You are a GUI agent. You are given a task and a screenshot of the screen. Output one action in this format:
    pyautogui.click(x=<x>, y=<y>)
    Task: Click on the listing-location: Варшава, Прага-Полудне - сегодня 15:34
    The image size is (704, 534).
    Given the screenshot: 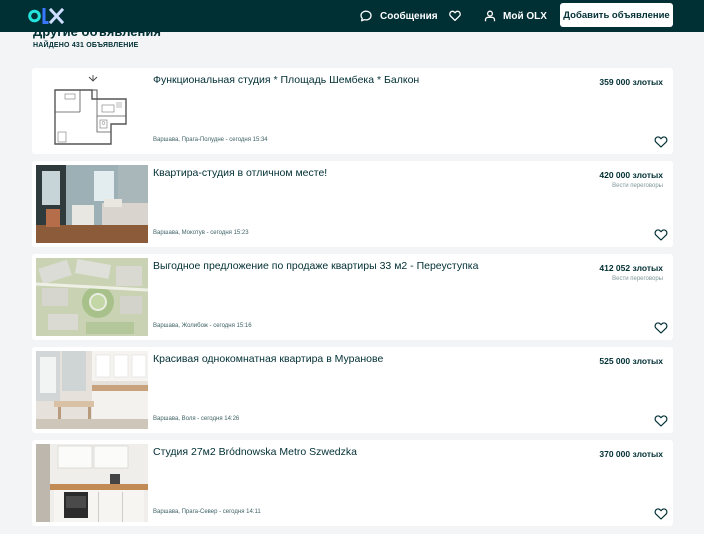 What is the action you would take?
    pyautogui.click(x=210, y=140)
    